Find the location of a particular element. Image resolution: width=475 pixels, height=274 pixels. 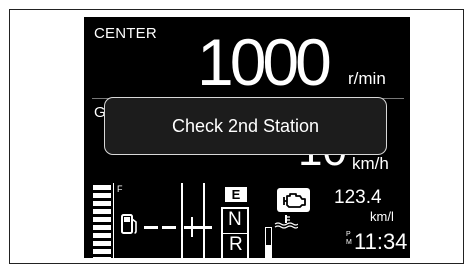

fuel-economy-value: 123.4 is located at coordinates (358, 197).